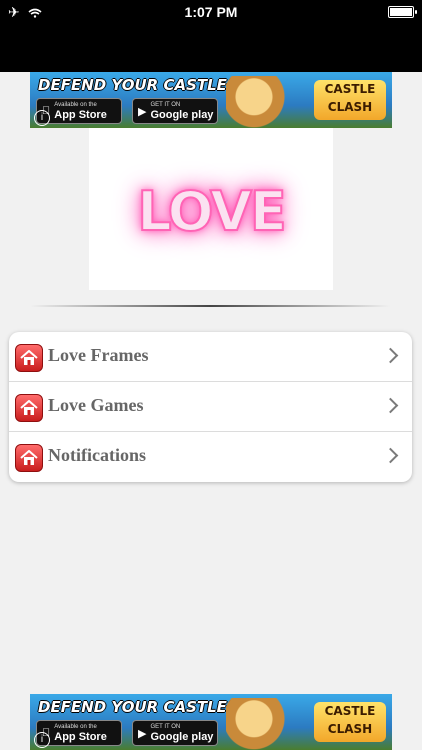 This screenshot has width=422, height=750. I want to click on menu-item-label: Love Frames, so click(98, 355).